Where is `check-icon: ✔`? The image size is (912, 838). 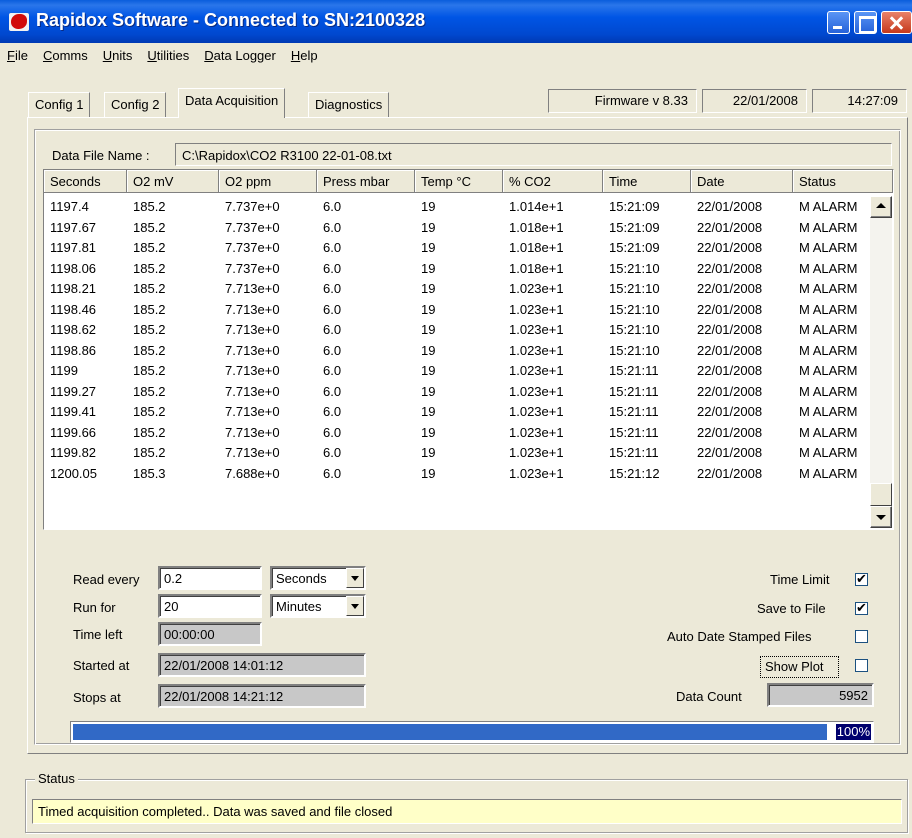 check-icon: ✔ is located at coordinates (861, 607).